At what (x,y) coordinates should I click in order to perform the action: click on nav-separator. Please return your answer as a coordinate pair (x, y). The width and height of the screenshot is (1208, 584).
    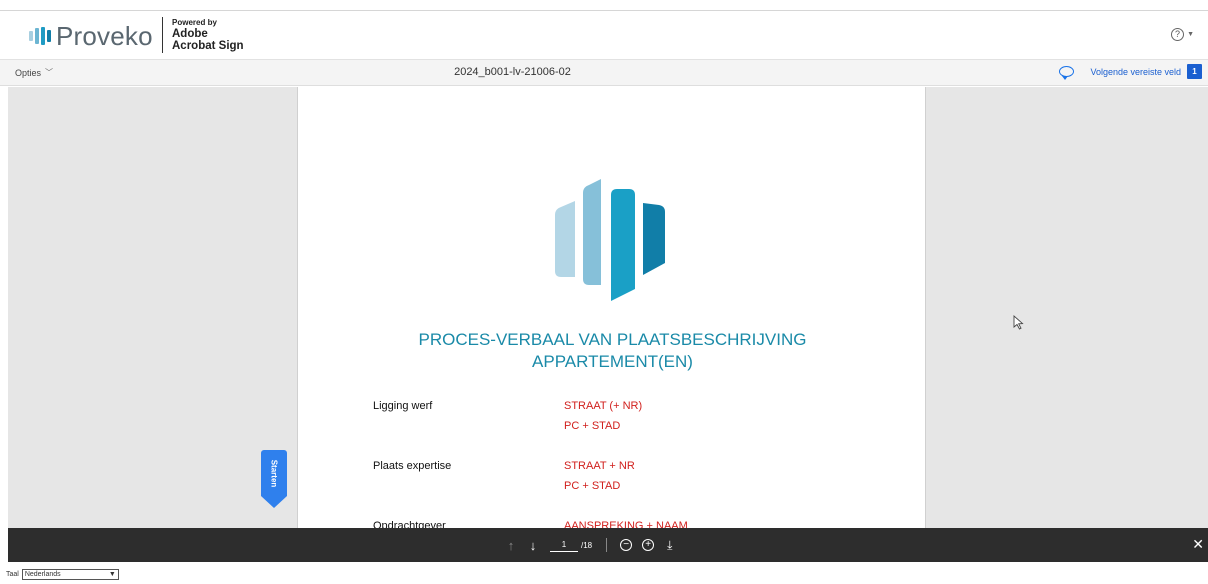
    Looking at the image, I should click on (607, 545).